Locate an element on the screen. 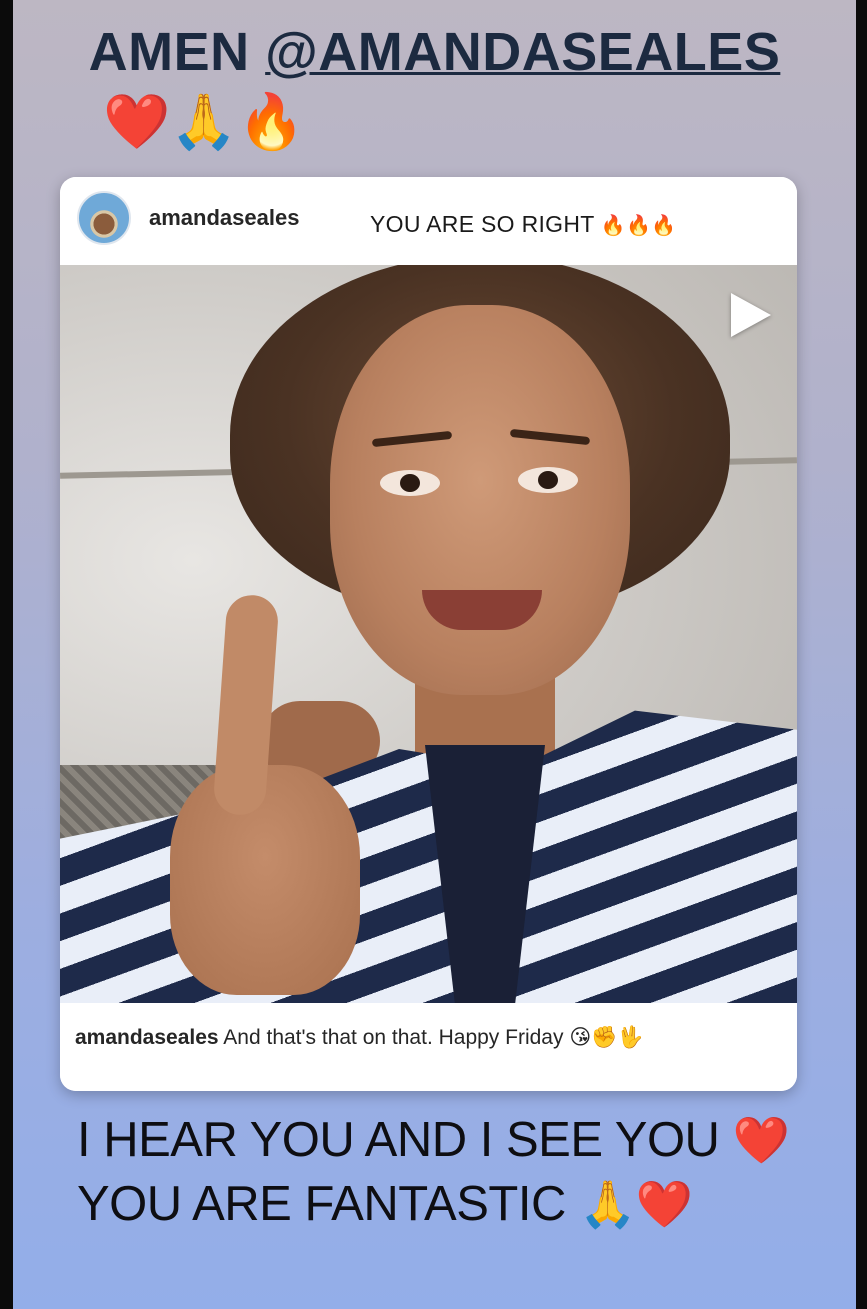  play-icon is located at coordinates (751, 315).